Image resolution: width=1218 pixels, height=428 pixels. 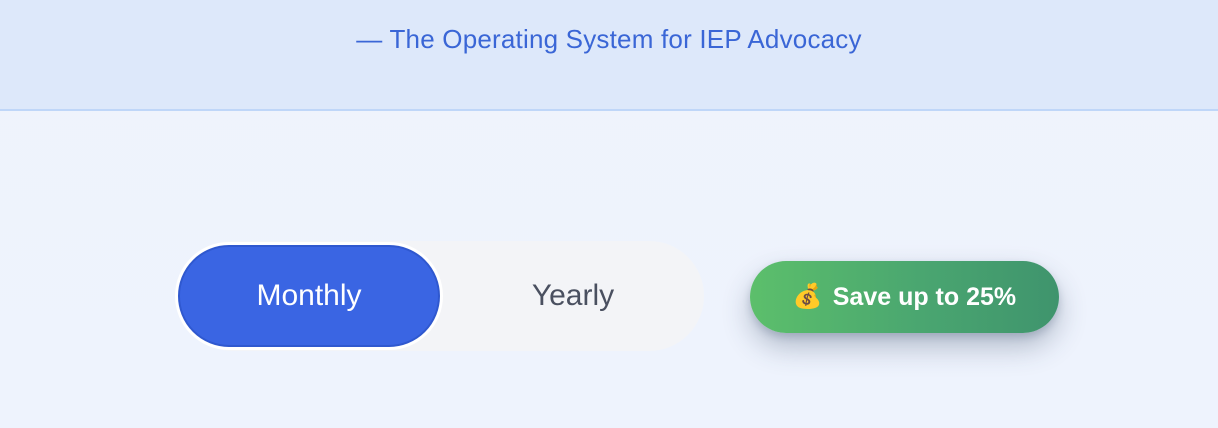 I want to click on money-bag-icon: 💰, so click(x=807, y=296).